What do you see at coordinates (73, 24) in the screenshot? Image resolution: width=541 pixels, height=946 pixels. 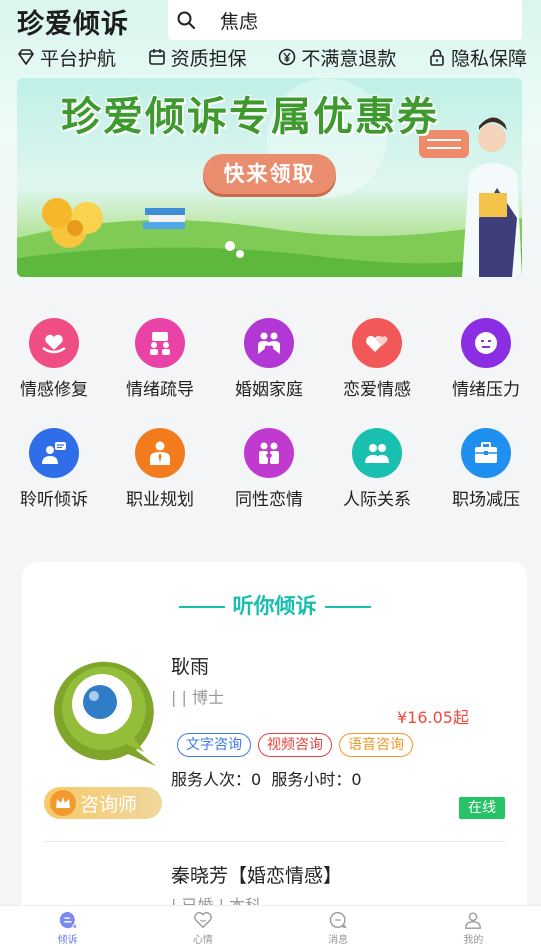 I see `app-title: 珍爱倾诉` at bounding box center [73, 24].